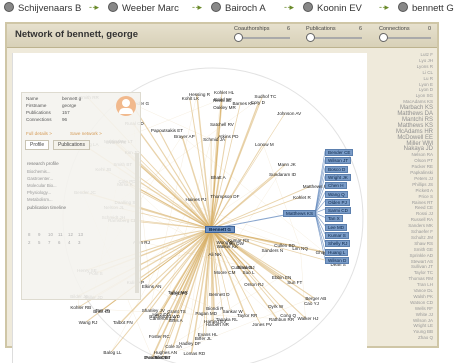 The height and width of the screenshot is (363, 474). What do you see at coordinates (219, 294) in the screenshot?
I see `graph-node: Bennett D` at bounding box center [219, 294].